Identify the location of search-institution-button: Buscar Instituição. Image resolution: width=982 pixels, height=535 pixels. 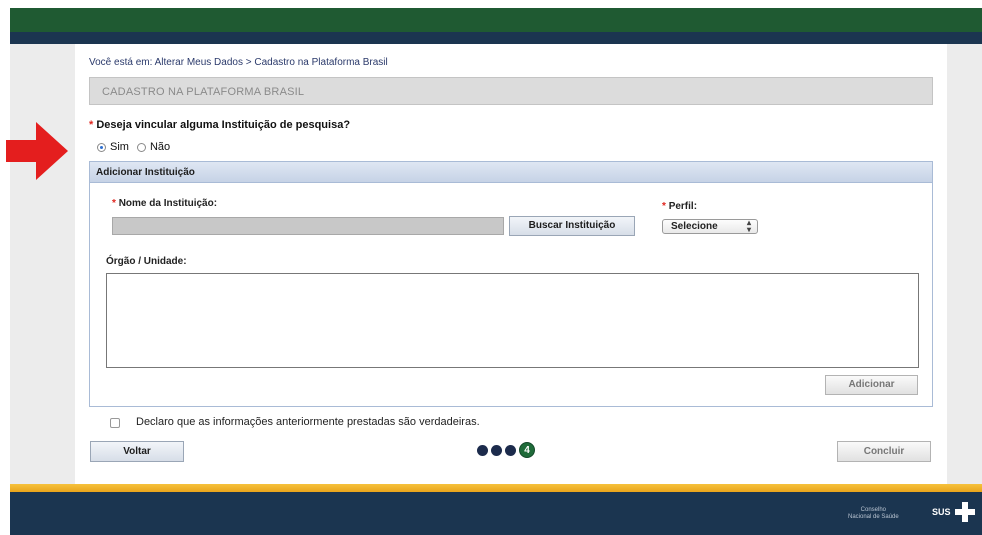
(572, 226).